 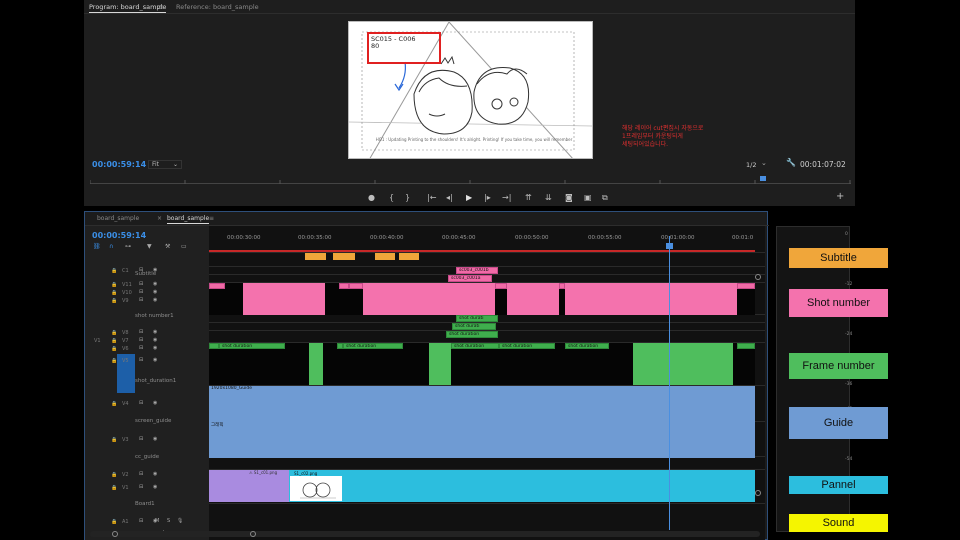 What do you see at coordinates (669, 246) in the screenshot?
I see `playhead-handle` at bounding box center [669, 246].